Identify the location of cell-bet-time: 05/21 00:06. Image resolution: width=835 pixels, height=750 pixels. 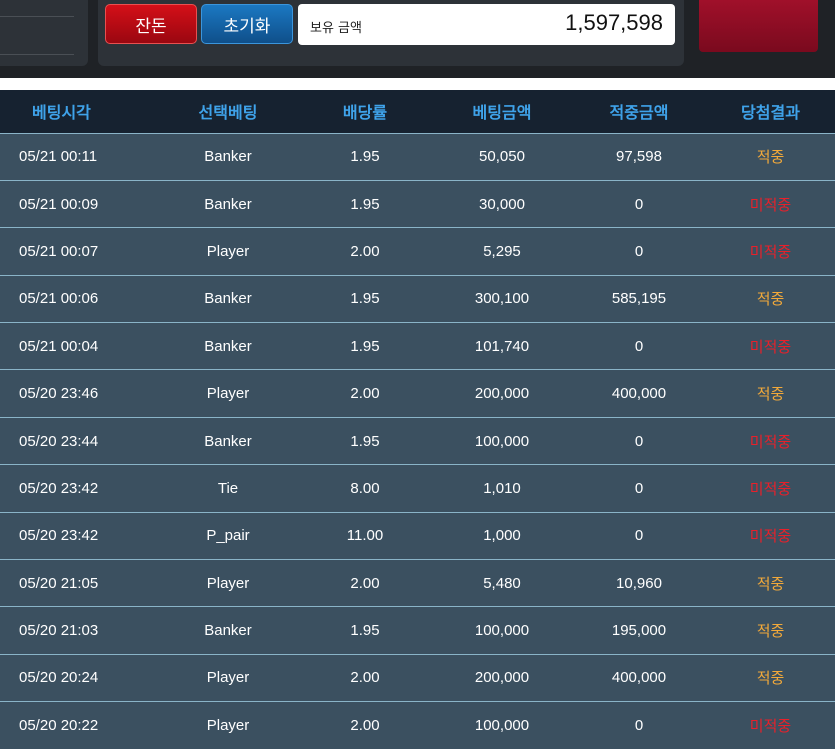
(59, 299).